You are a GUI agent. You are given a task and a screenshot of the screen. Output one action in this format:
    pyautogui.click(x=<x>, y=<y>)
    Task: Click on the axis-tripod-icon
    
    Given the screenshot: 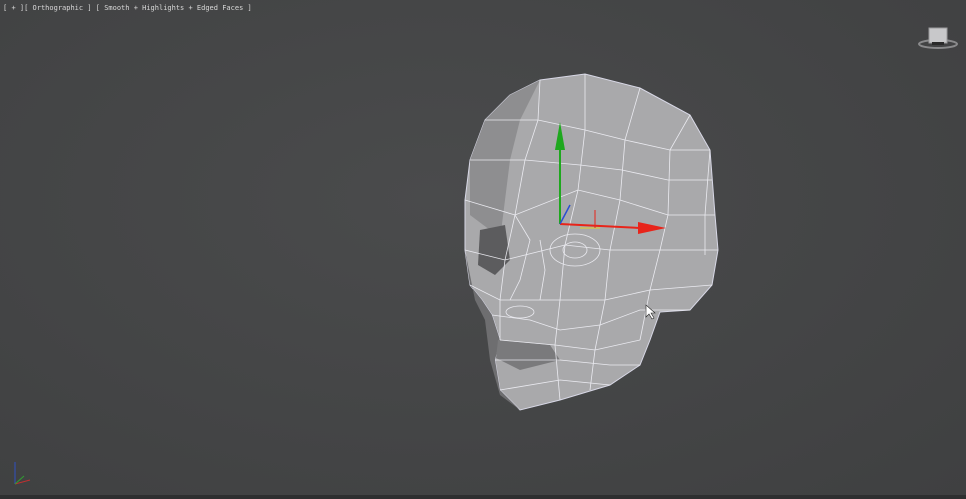 What is the action you would take?
    pyautogui.click(x=22, y=473)
    